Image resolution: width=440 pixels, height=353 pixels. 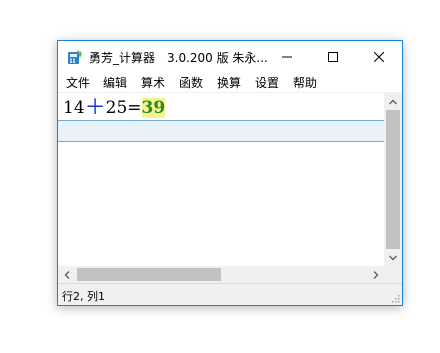 I want to click on close-icon, so click(x=379, y=56).